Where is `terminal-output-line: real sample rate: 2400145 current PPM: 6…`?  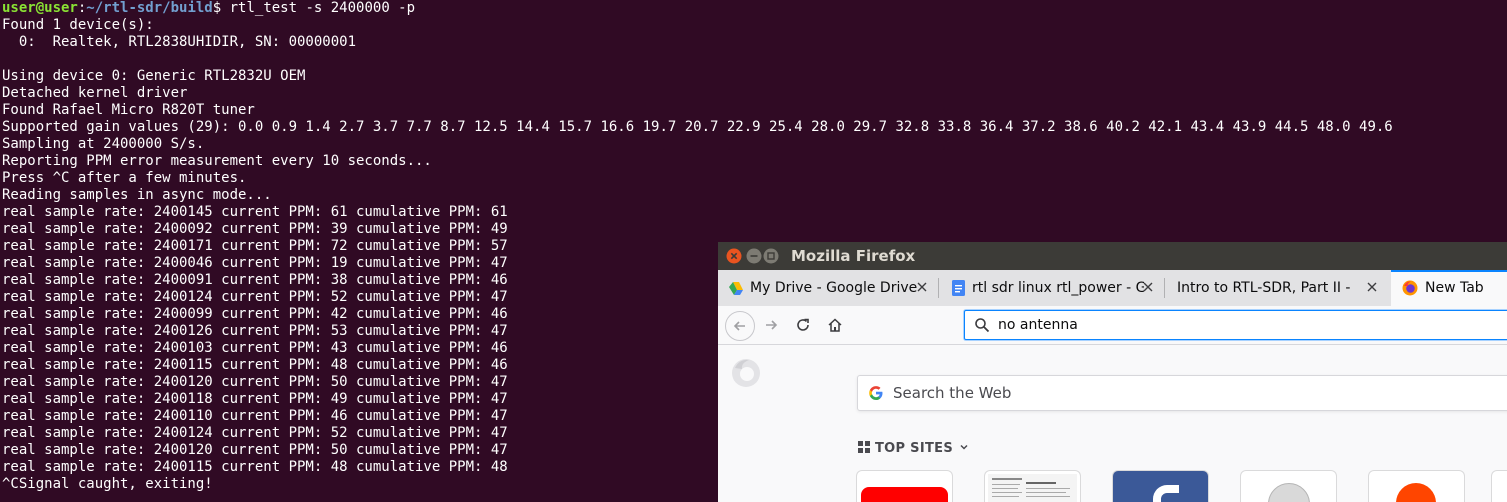
terminal-output-line: real sample rate: 2400145 current PPM: 6… is located at coordinates (255, 212).